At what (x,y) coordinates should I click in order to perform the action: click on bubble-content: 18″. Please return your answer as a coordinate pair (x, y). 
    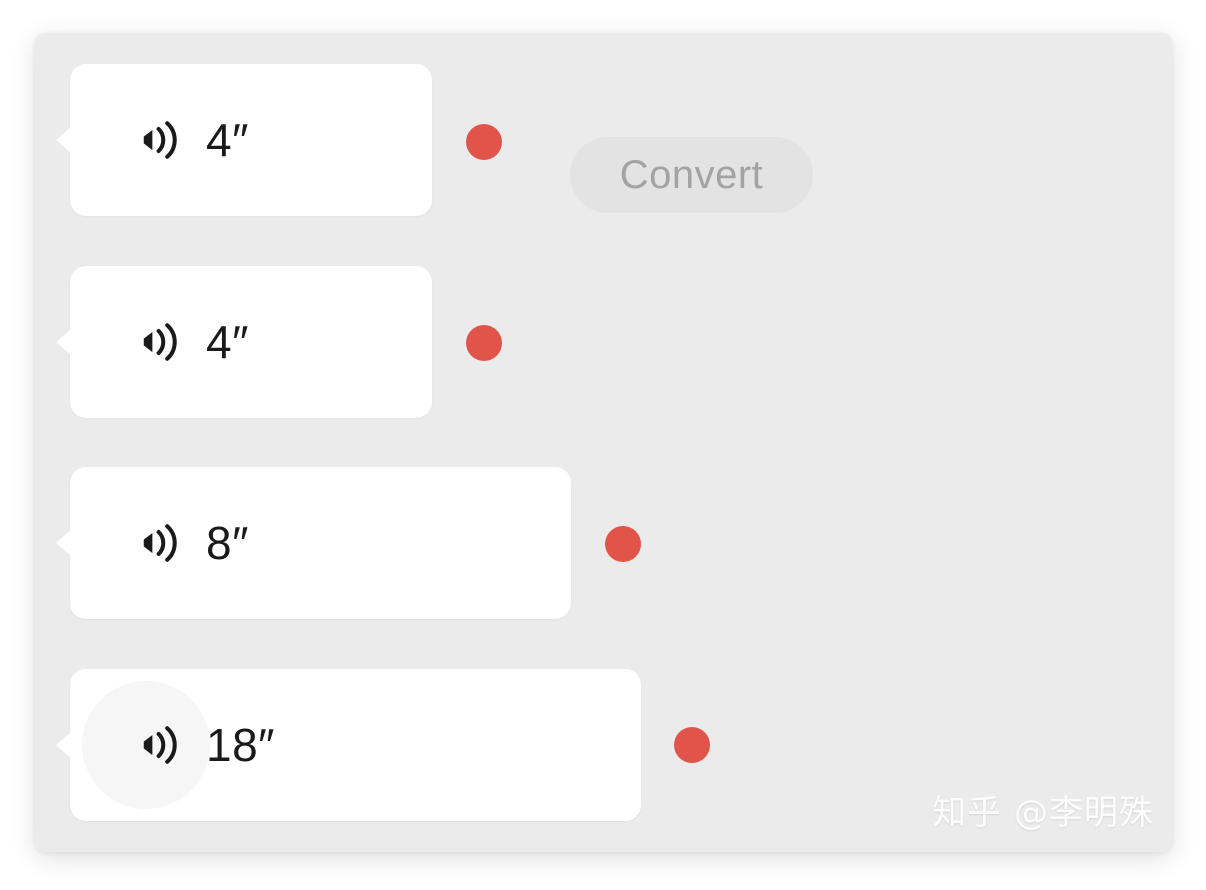
    Looking at the image, I should click on (355, 745).